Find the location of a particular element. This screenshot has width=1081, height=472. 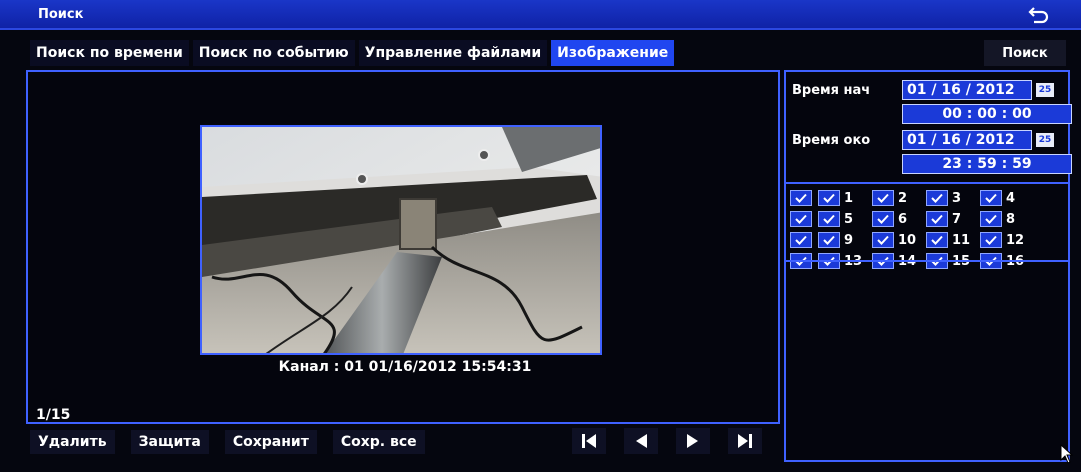

end-date-field: 01 / 16 / 2012 is located at coordinates (967, 140).